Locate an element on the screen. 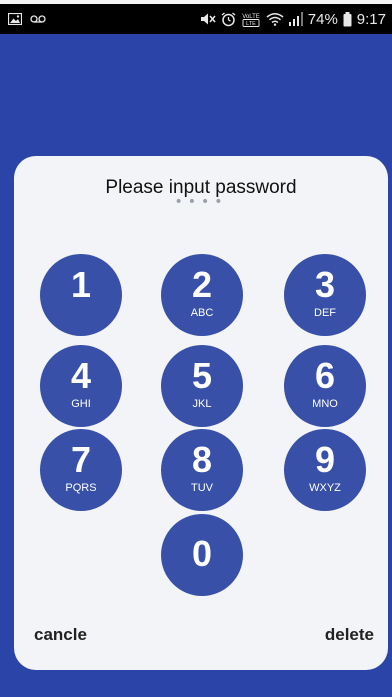 Image resolution: width=392 pixels, height=697 pixels. key-7: 7 PQRS is located at coordinates (81, 470).